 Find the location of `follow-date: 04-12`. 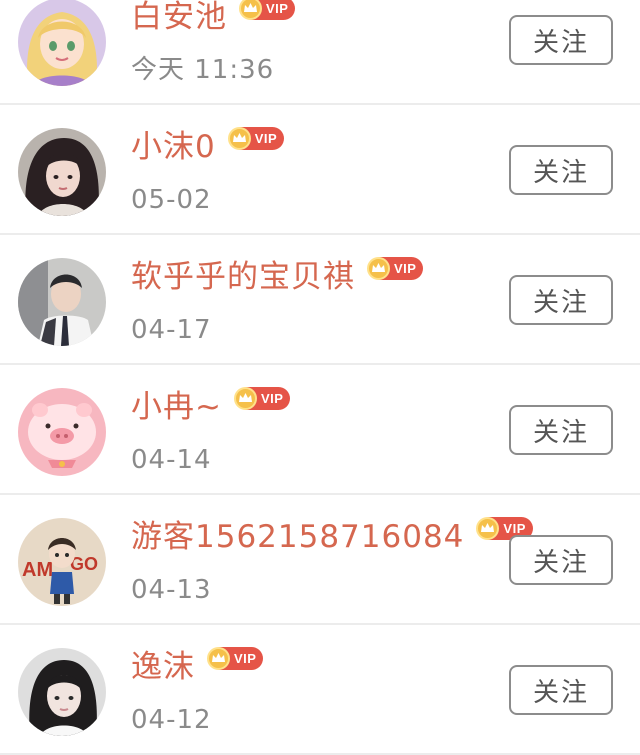

follow-date: 04-12 is located at coordinates (171, 720).